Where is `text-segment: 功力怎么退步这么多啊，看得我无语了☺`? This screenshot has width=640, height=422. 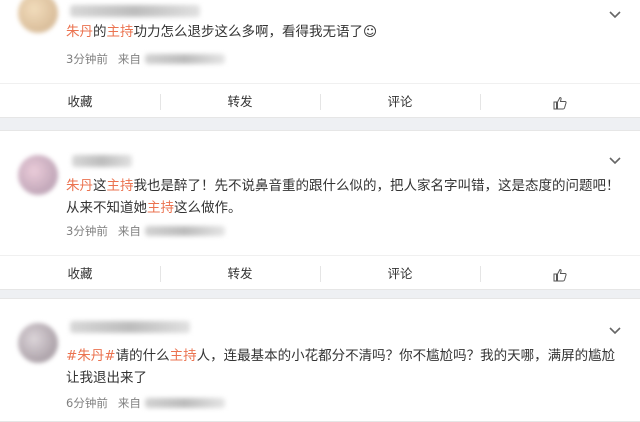 text-segment: 功力怎么退步这么多啊，看得我无语了☺ is located at coordinates (255, 32).